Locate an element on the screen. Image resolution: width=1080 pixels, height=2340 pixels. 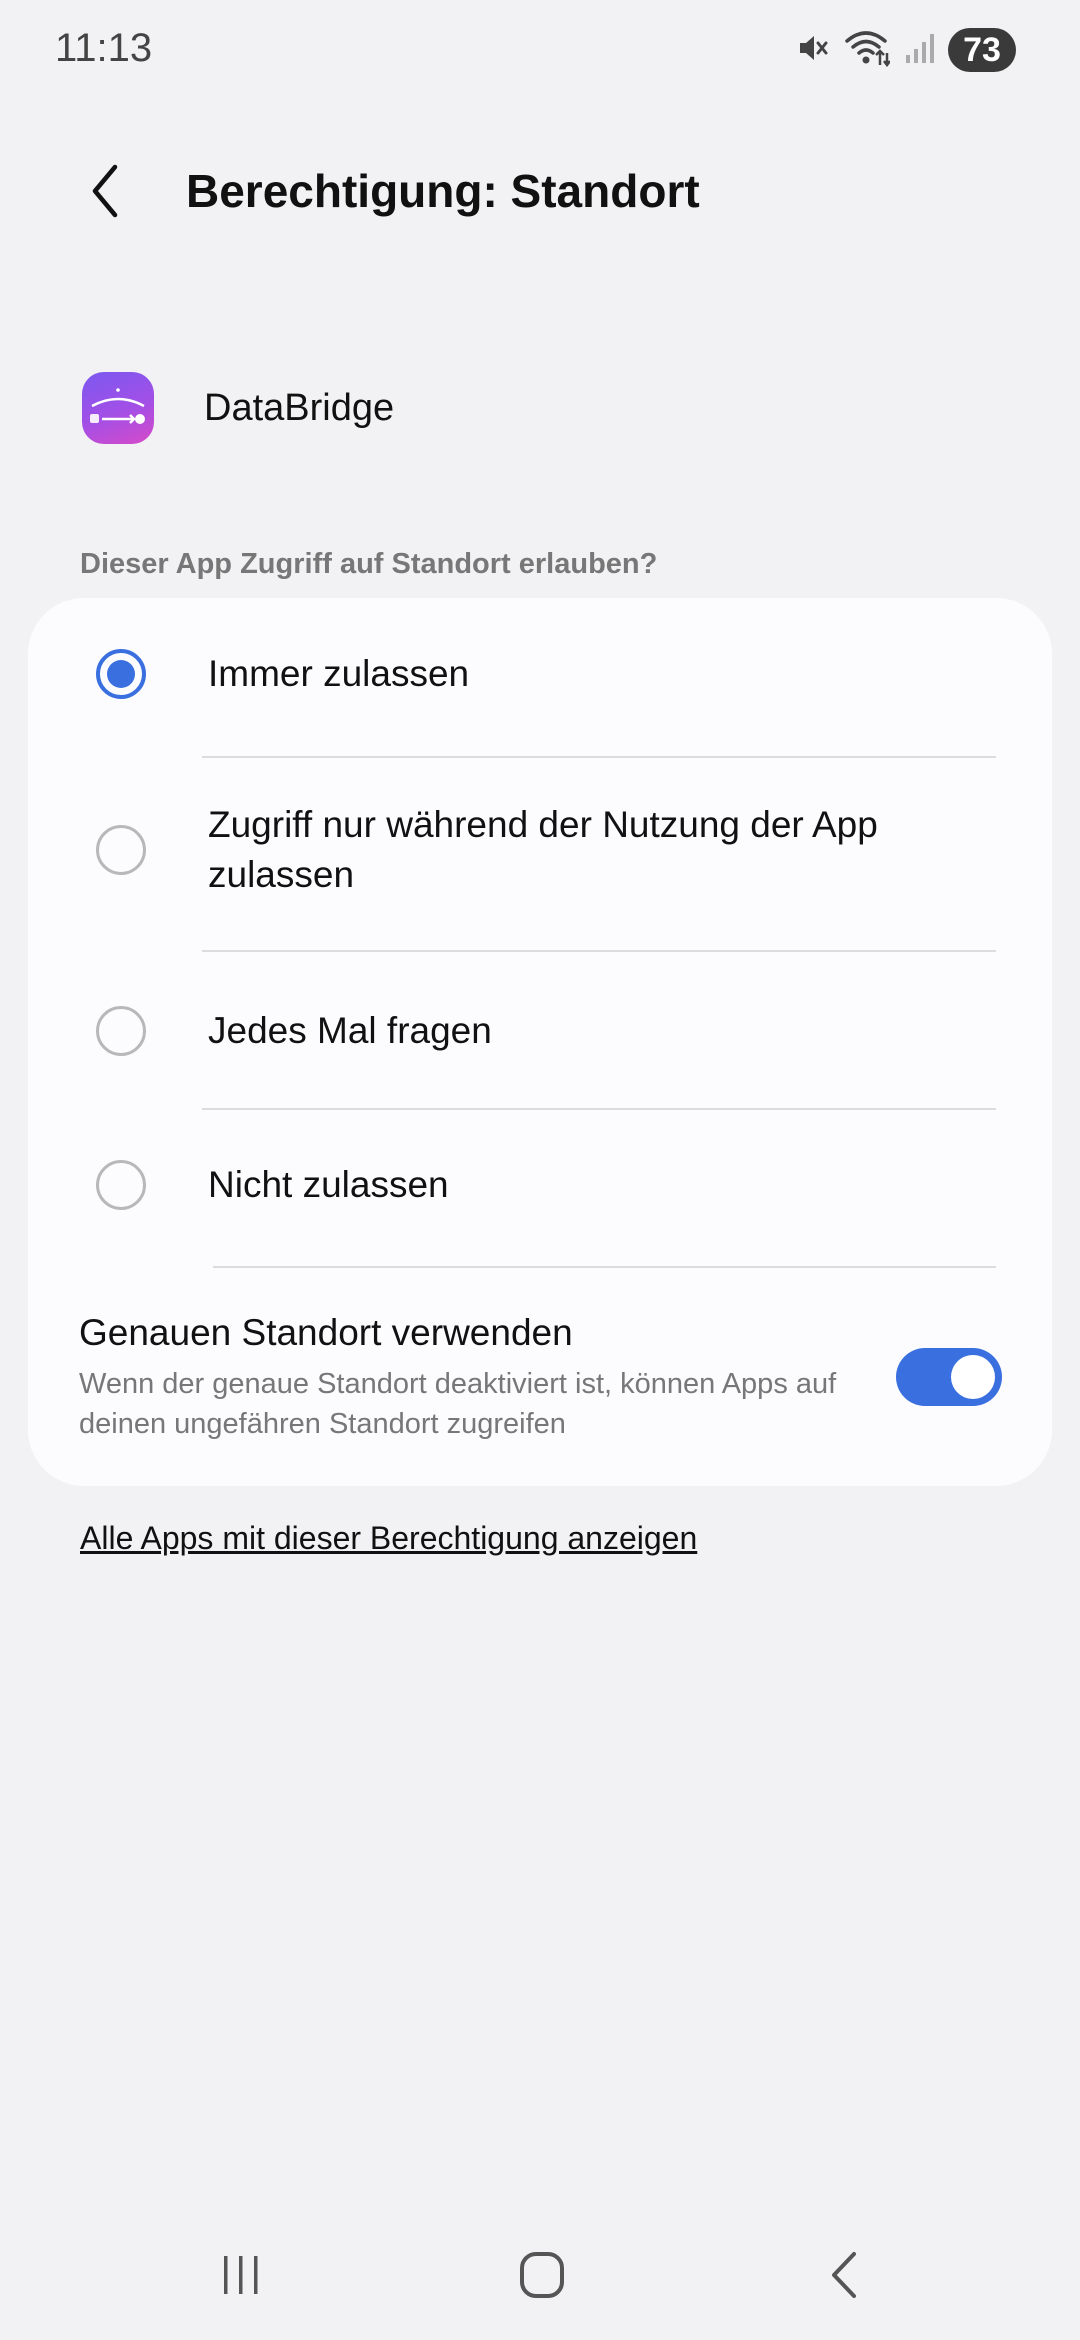
chevron-left-icon is located at coordinates (105, 193).